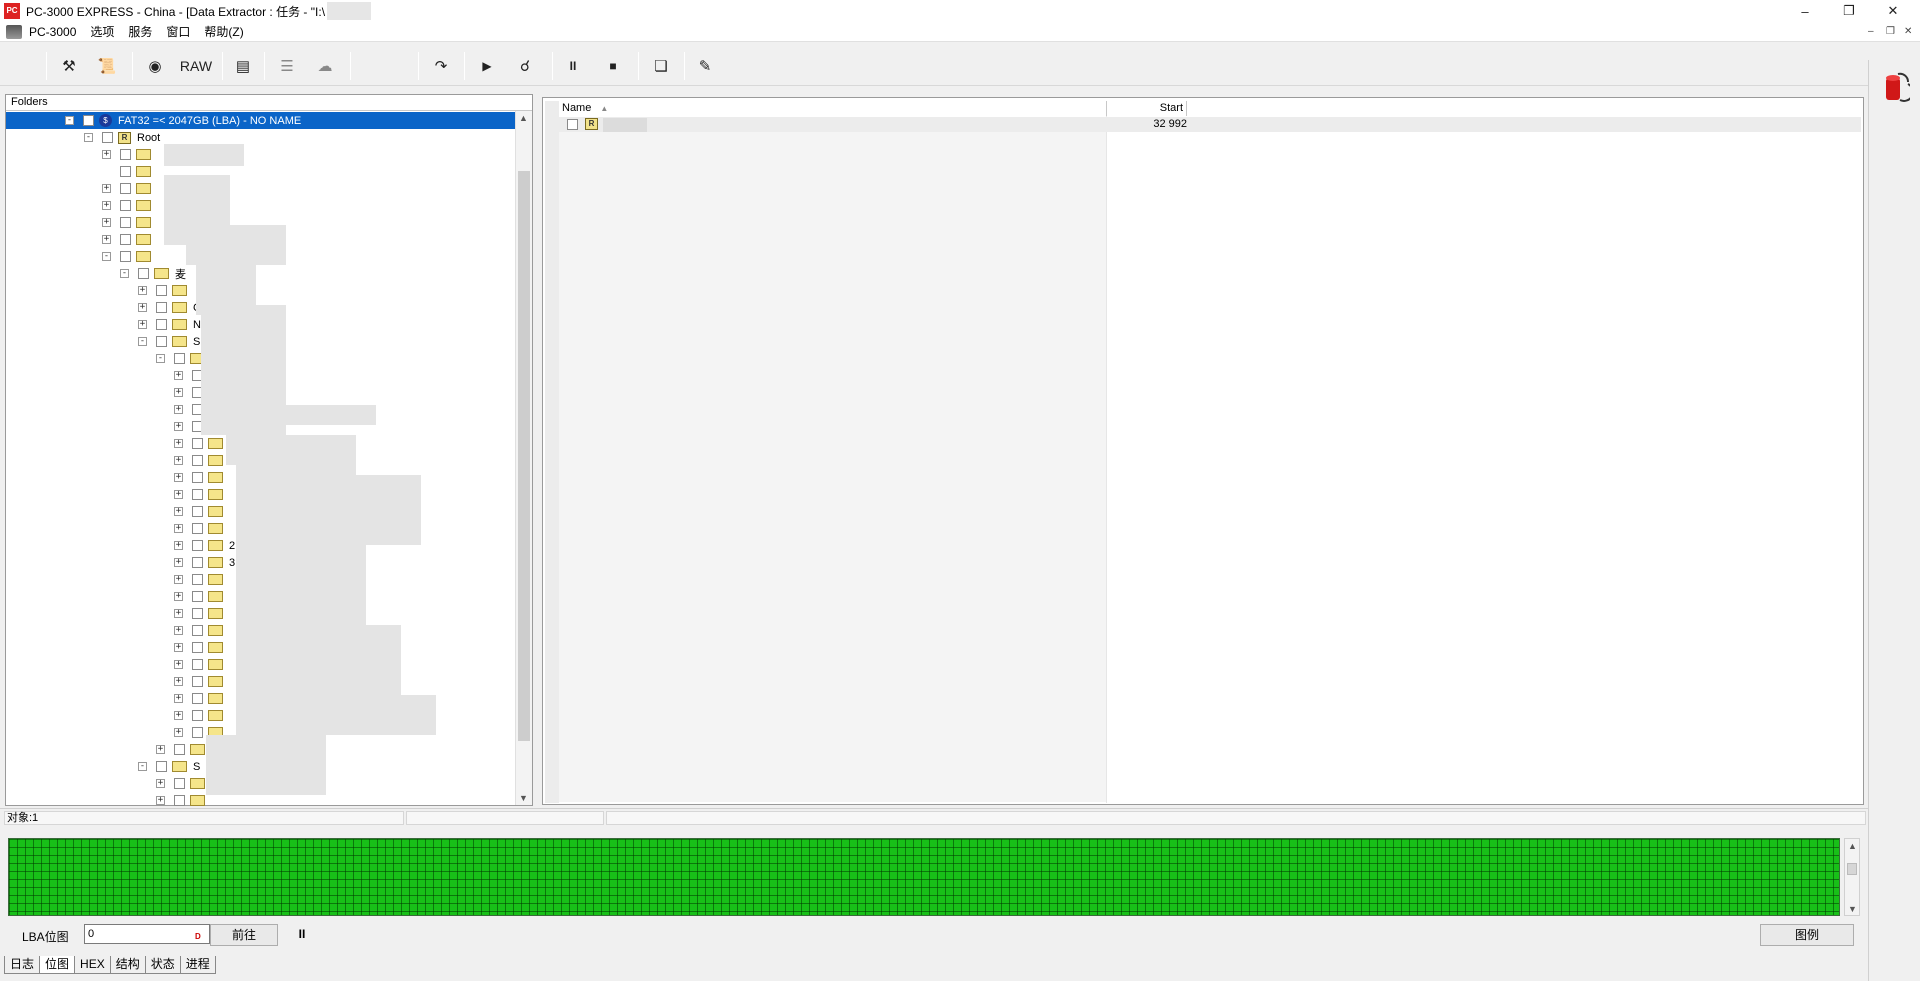 This screenshot has height=981, width=1920. I want to click on tab-status: 状态, so click(162, 965).